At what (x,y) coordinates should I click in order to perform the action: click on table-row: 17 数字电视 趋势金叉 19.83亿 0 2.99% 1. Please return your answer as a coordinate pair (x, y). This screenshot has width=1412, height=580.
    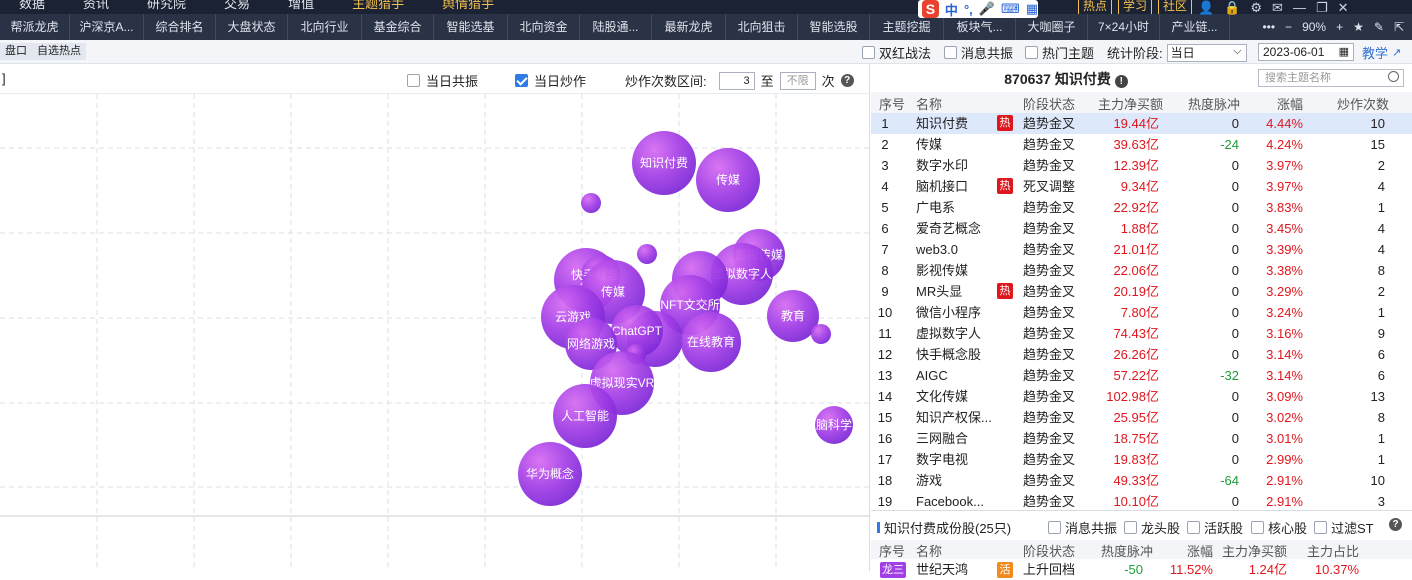
    Looking at the image, I should click on (1141, 459).